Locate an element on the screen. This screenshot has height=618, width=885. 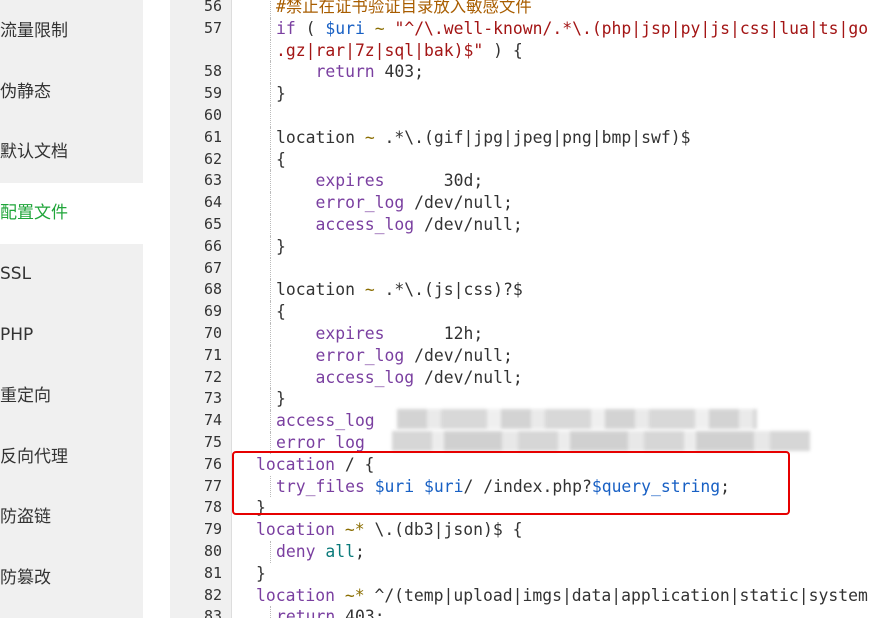
code-text: expires 30d; is located at coordinates (379, 181).